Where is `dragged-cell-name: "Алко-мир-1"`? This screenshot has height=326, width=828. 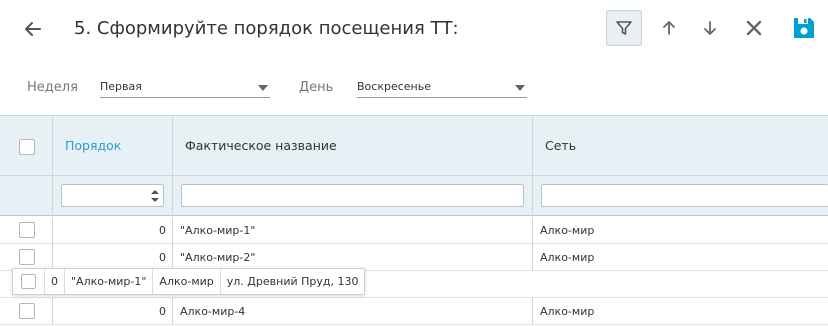
dragged-cell-name: "Алко-мир-1" is located at coordinates (109, 281).